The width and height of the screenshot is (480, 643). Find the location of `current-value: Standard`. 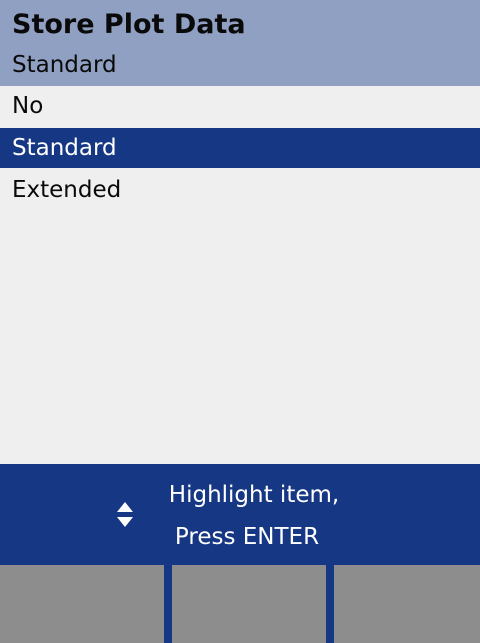

current-value: Standard is located at coordinates (64, 65).